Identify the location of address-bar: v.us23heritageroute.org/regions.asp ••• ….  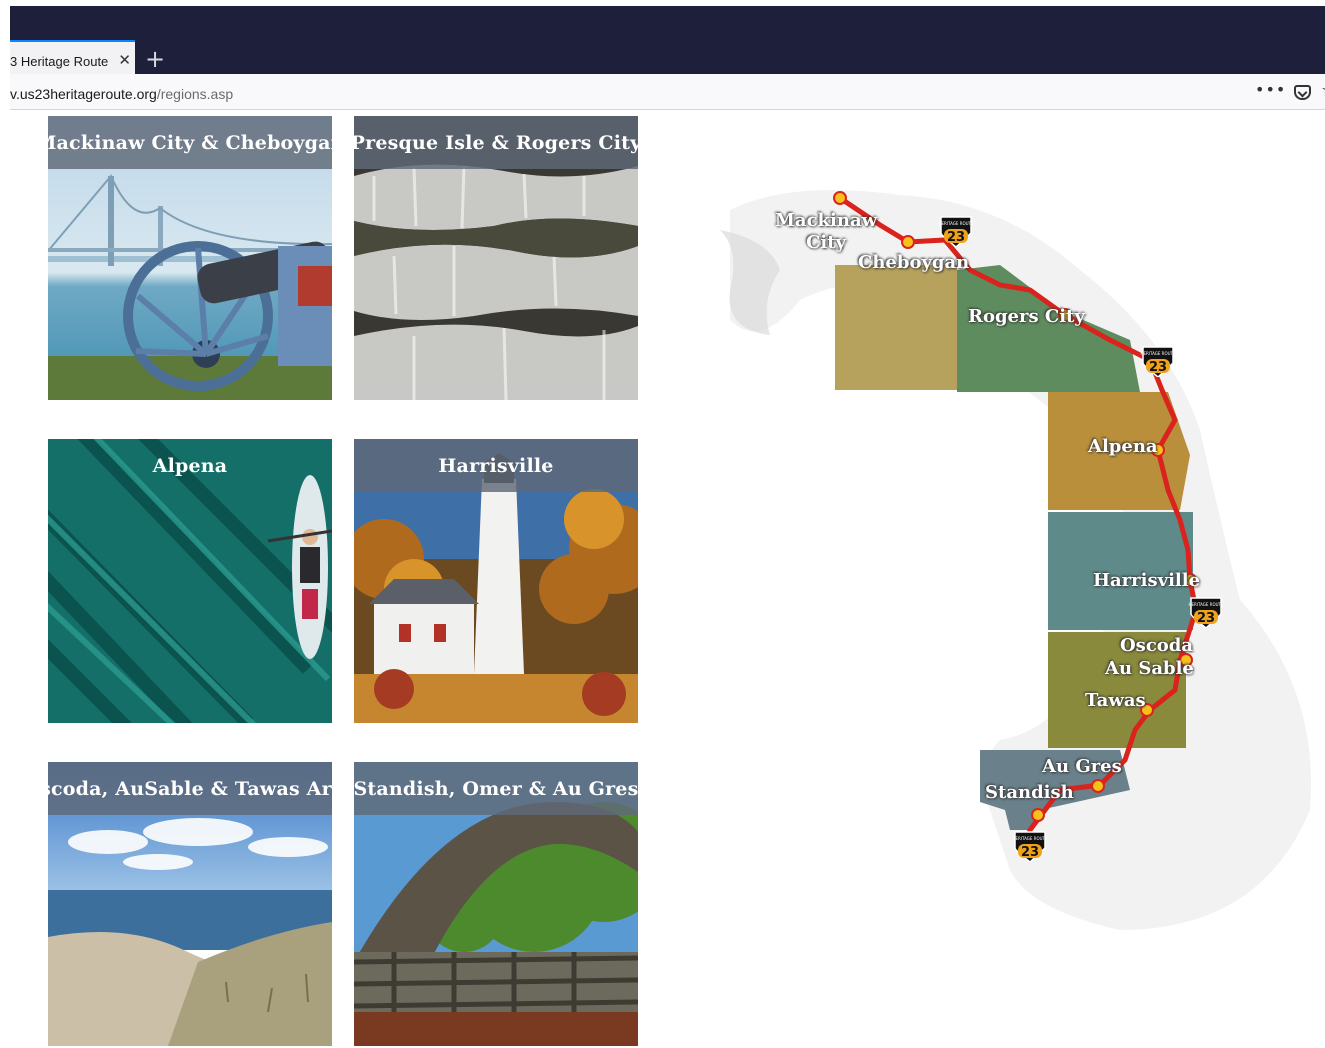
(667, 92).